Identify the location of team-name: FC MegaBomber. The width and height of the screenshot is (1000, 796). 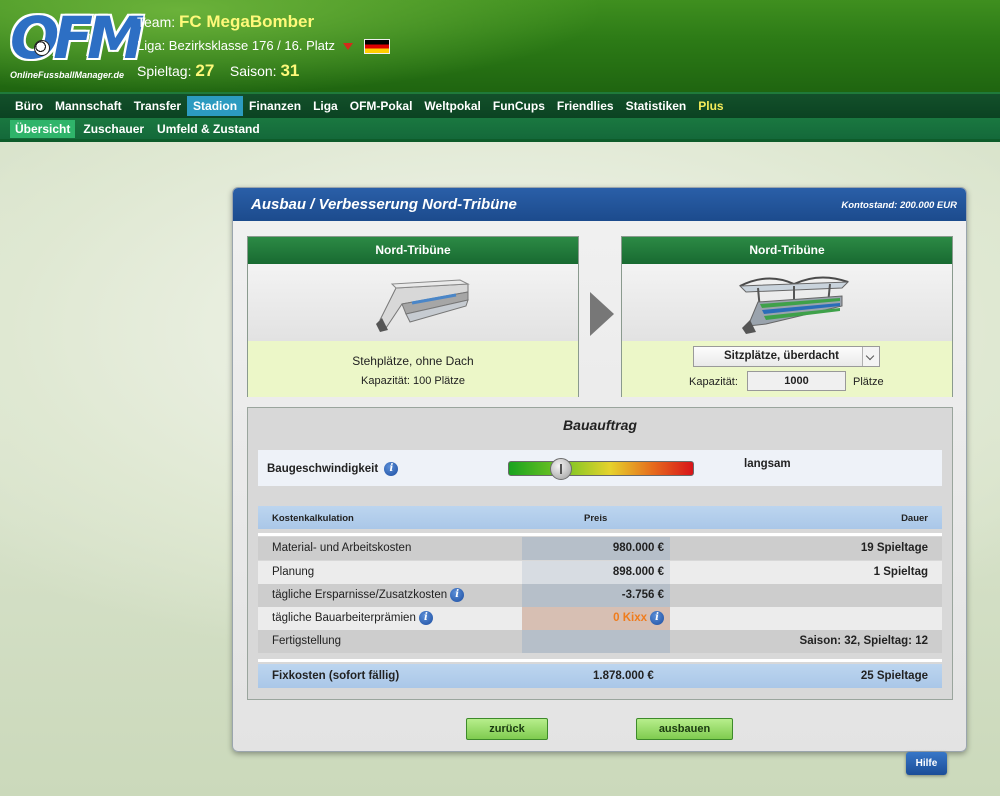
(246, 21).